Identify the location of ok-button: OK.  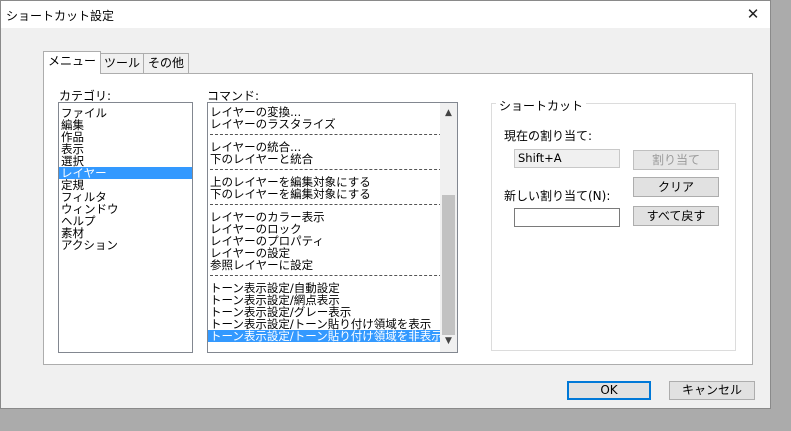
(609, 390).